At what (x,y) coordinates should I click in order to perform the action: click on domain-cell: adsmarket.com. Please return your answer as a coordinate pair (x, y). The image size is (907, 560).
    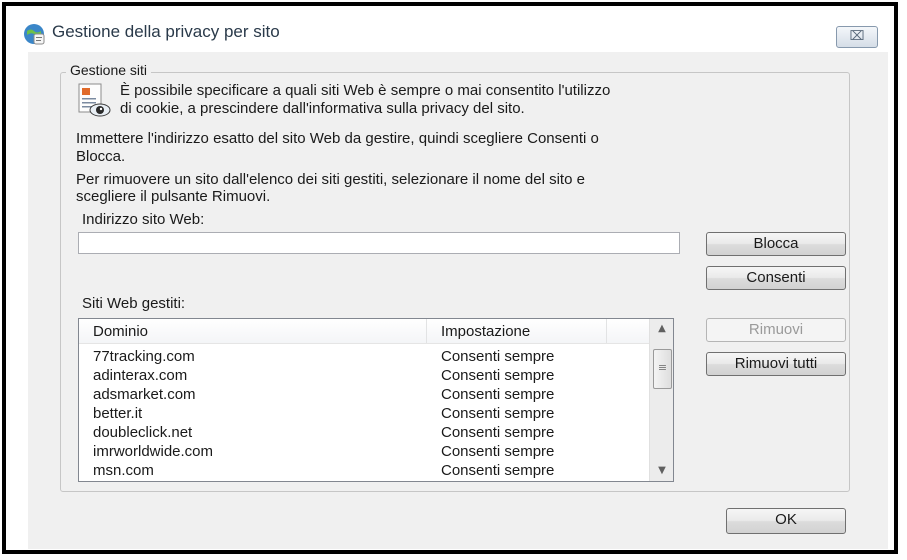
    Looking at the image, I should click on (144, 394).